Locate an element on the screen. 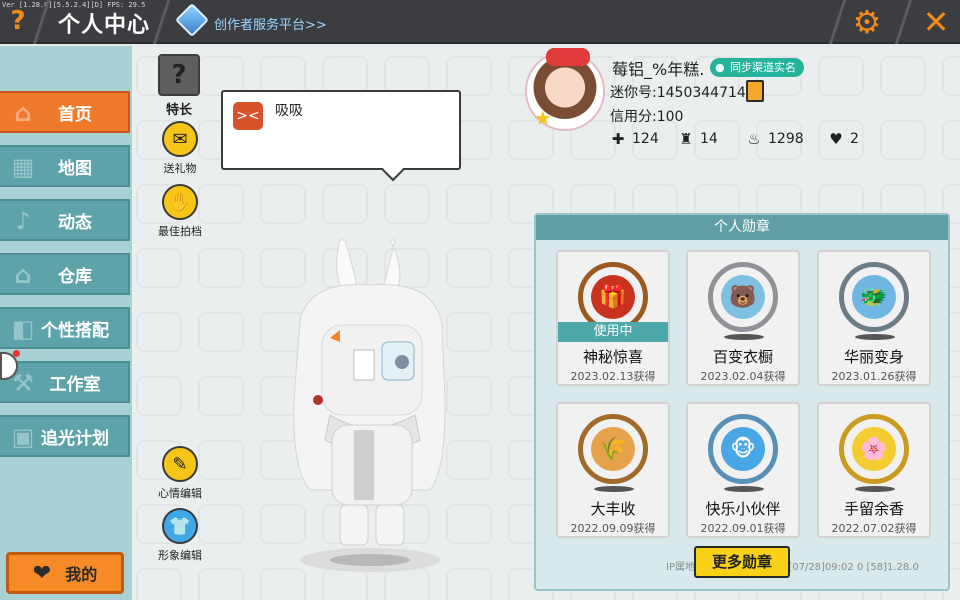  sidebar-item-light-plan: ▣ 追光计划 is located at coordinates (65, 436).